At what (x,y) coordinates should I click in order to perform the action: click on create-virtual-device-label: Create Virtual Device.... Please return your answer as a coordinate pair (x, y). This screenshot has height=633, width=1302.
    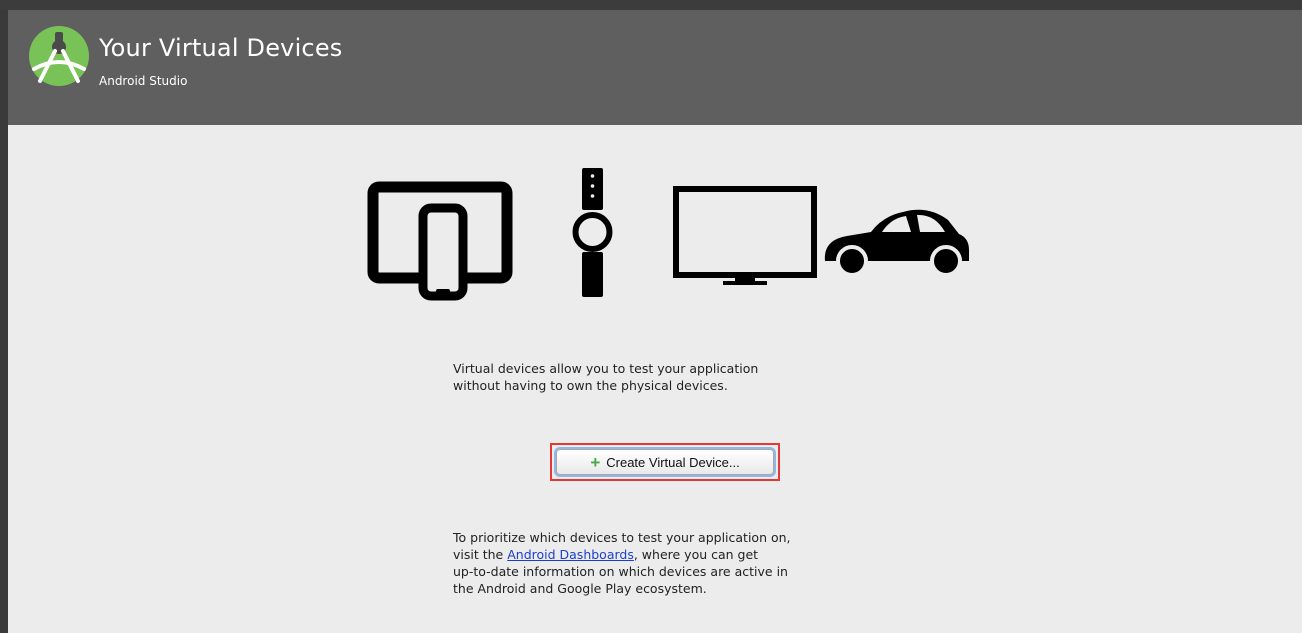
    Looking at the image, I should click on (673, 462).